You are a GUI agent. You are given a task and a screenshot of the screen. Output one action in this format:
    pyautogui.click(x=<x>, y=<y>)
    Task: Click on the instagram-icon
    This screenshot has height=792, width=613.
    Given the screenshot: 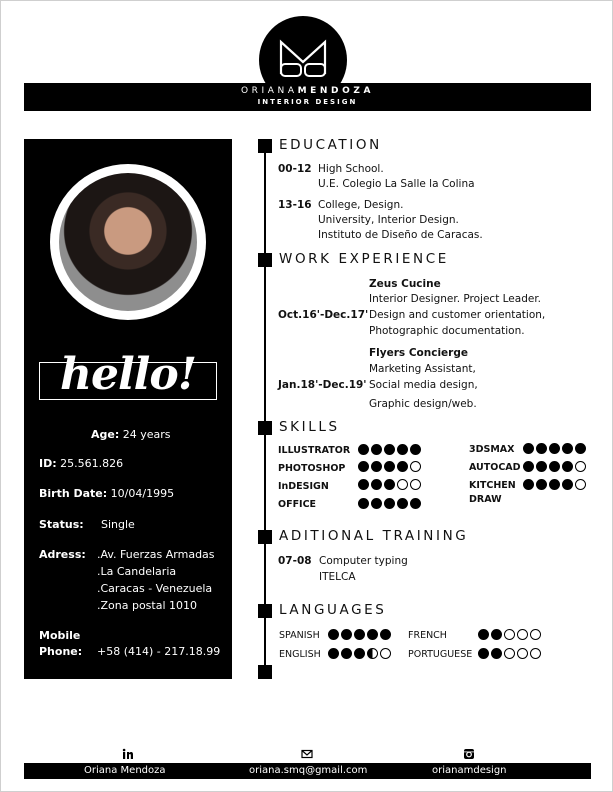 What is the action you would take?
    pyautogui.click(x=469, y=754)
    